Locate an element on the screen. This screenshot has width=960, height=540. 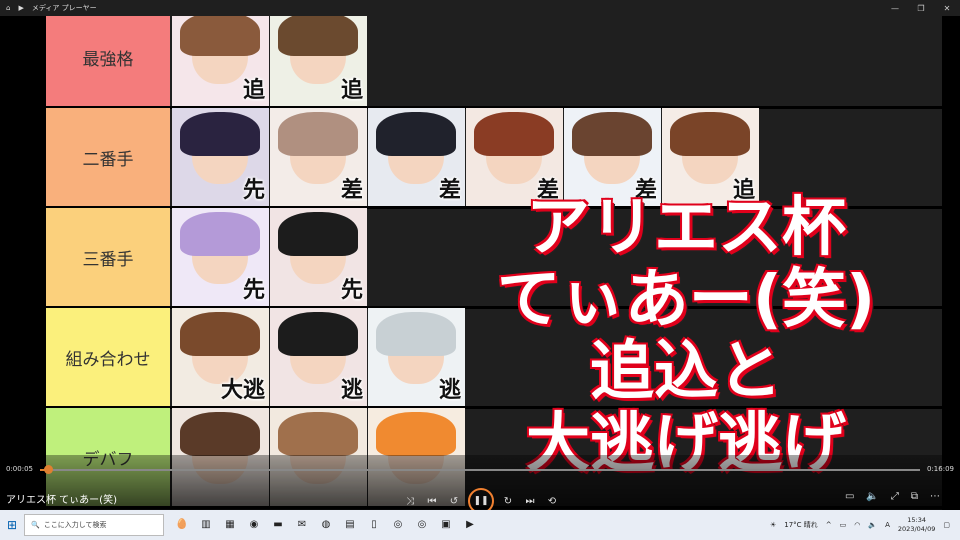
clock-date: 2023/04/09 is located at coordinates (916, 529).